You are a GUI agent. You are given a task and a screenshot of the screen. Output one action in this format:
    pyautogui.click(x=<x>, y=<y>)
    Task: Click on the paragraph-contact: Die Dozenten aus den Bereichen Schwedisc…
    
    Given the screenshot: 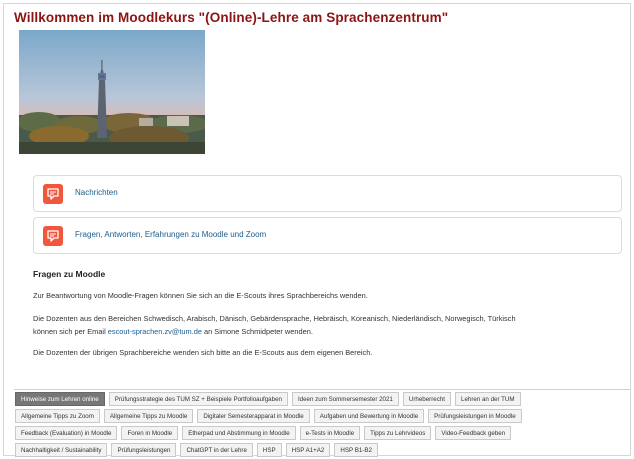 What is the action you would take?
    pyautogui.click(x=313, y=325)
    